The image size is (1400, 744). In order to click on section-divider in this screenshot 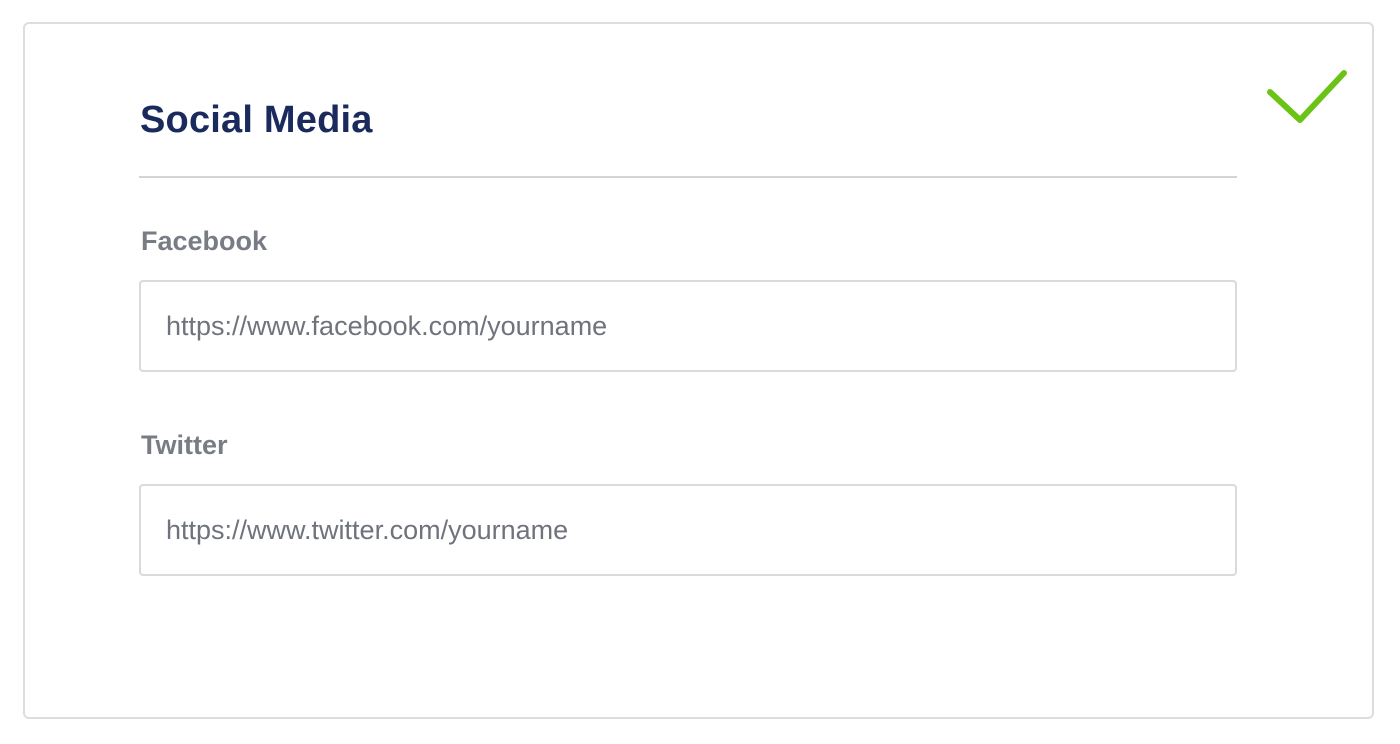, I will do `click(688, 177)`.